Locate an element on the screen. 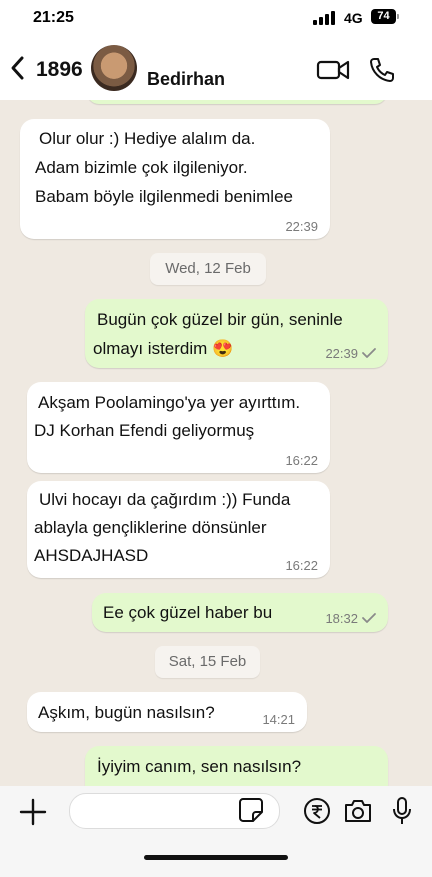  sticker-icon is located at coordinates (251, 810).